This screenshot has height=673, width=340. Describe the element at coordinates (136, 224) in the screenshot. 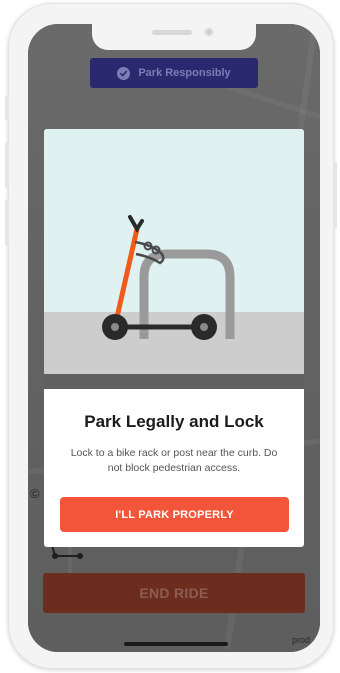

I see `scooter-handlebar` at that location.